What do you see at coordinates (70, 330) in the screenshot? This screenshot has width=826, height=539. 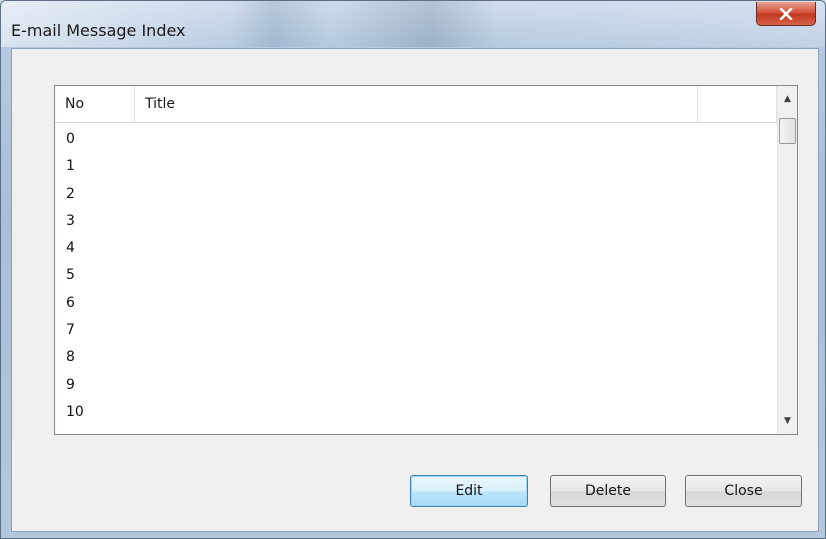 I see `list-item-no: 7` at bounding box center [70, 330].